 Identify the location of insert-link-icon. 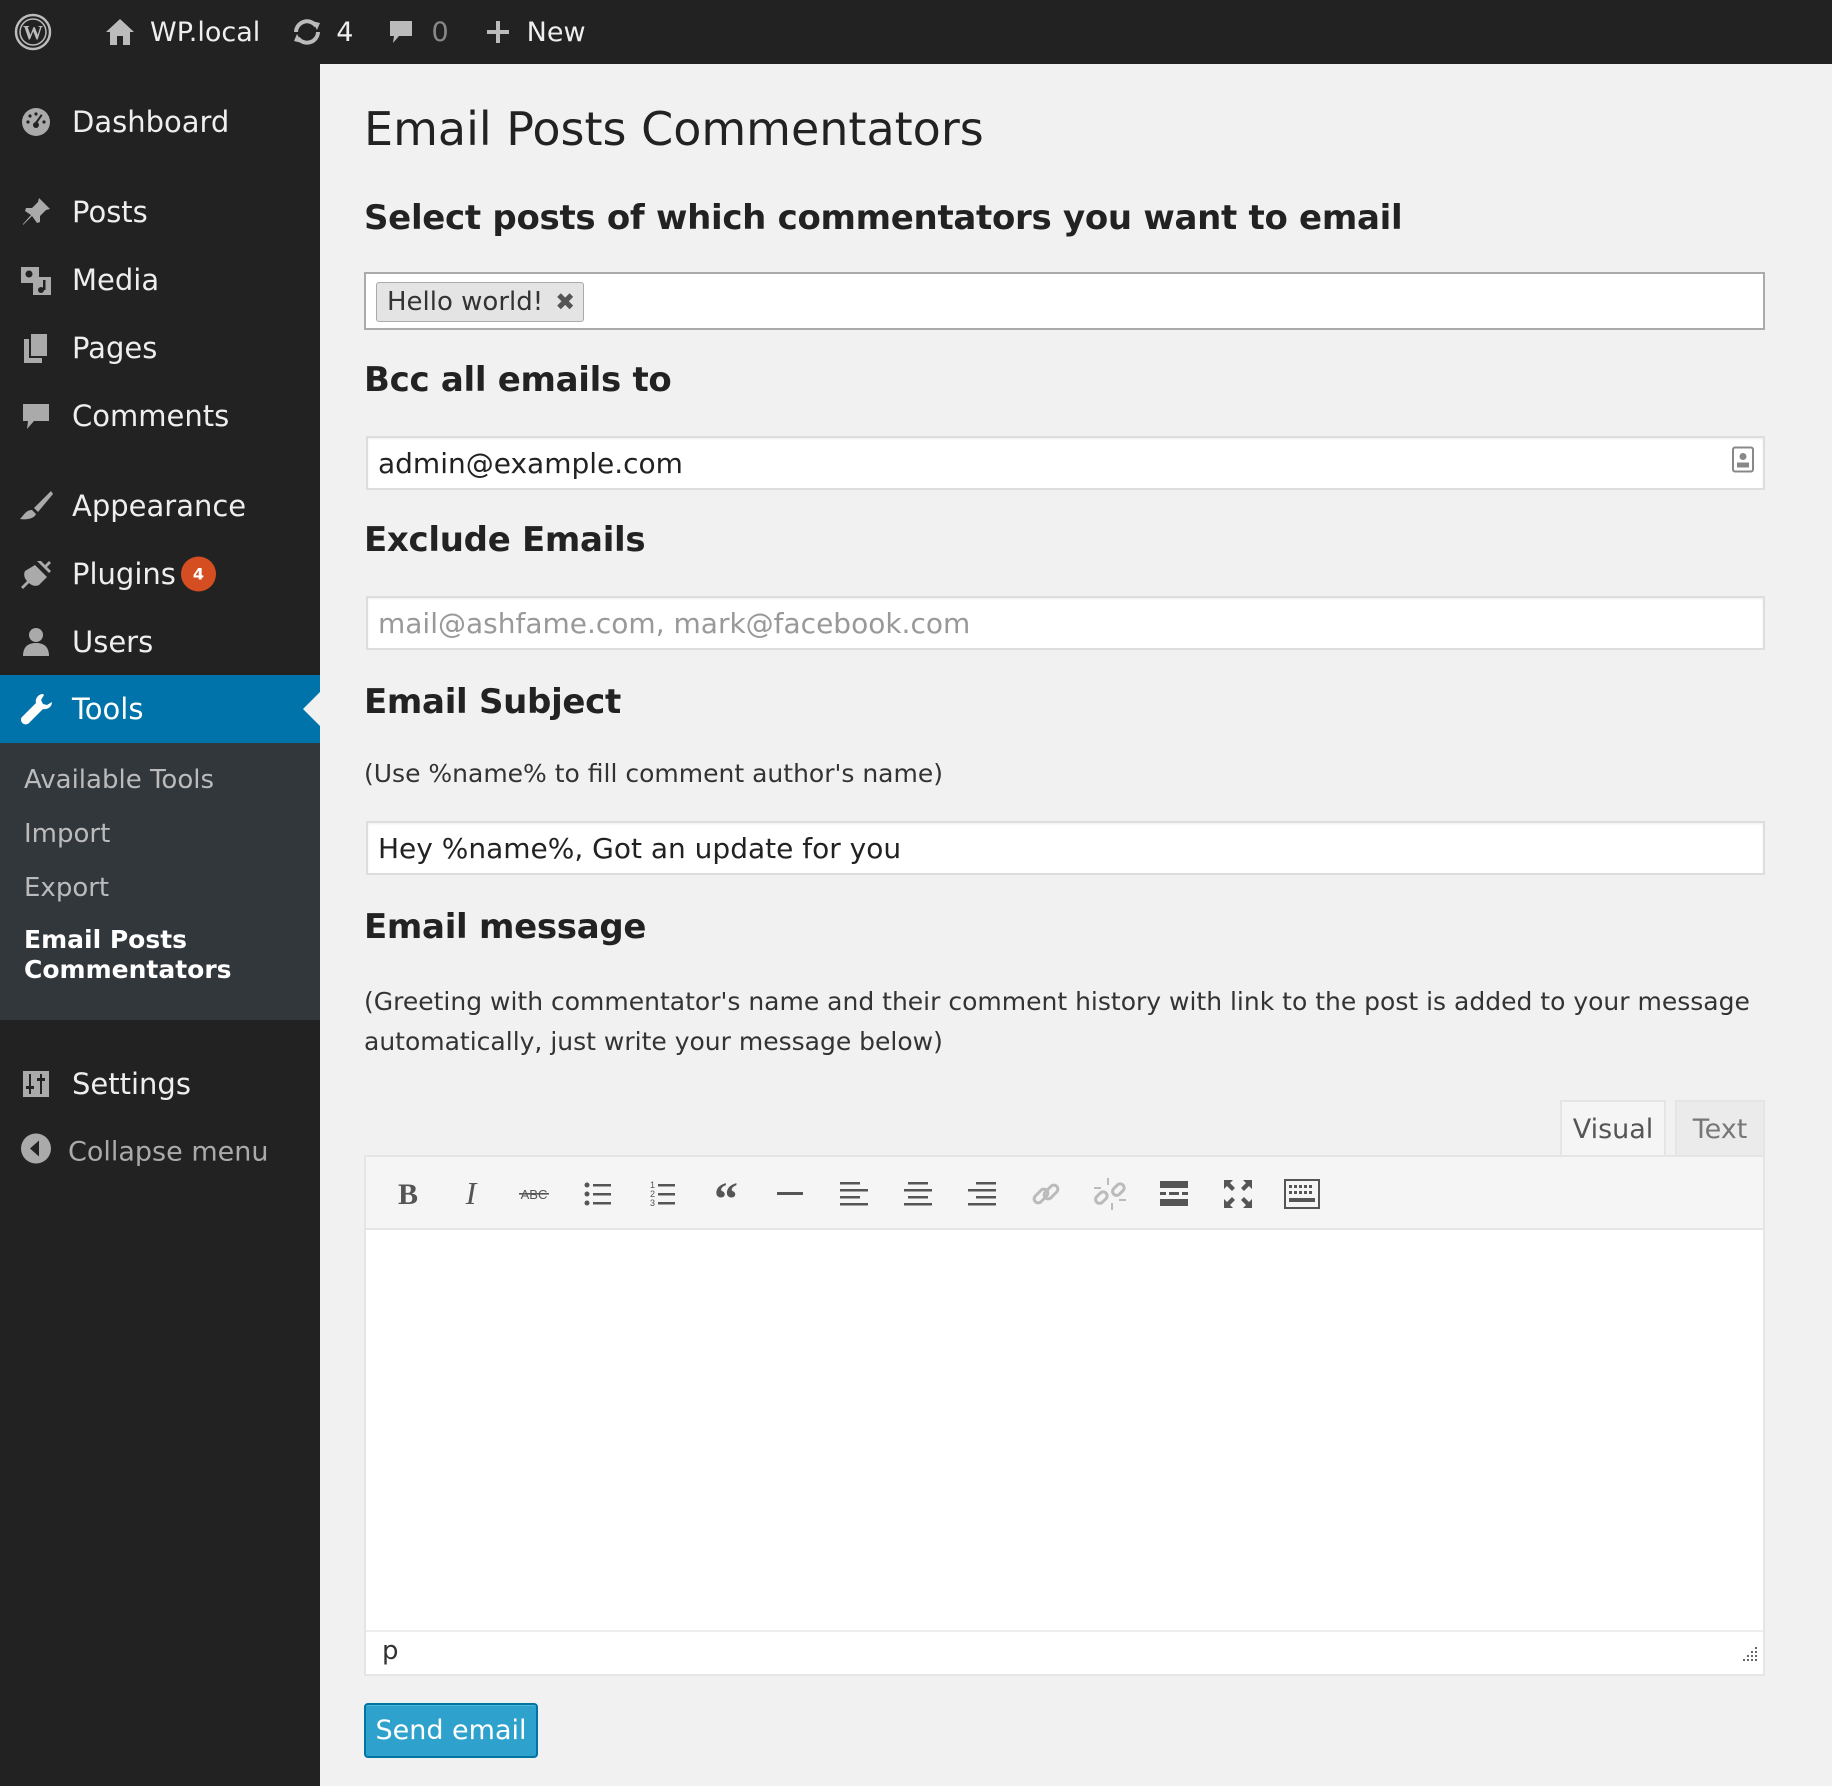
(1046, 1194).